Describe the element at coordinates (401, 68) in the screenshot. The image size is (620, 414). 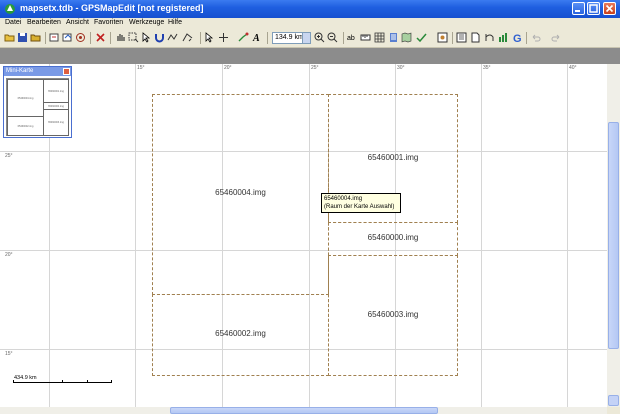
I see `coord-label: 30°` at that location.